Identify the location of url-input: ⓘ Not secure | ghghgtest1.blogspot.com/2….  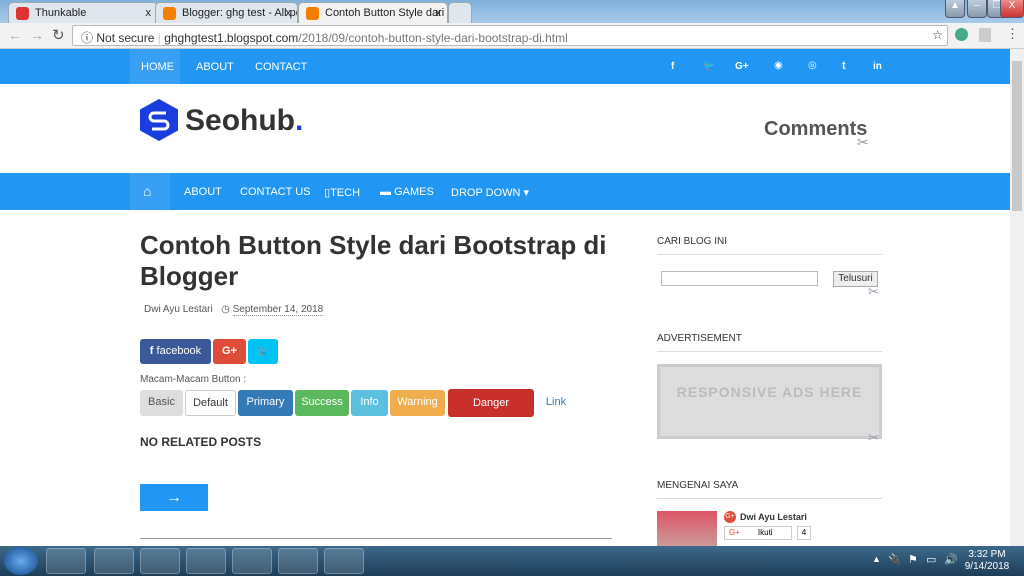
(510, 35).